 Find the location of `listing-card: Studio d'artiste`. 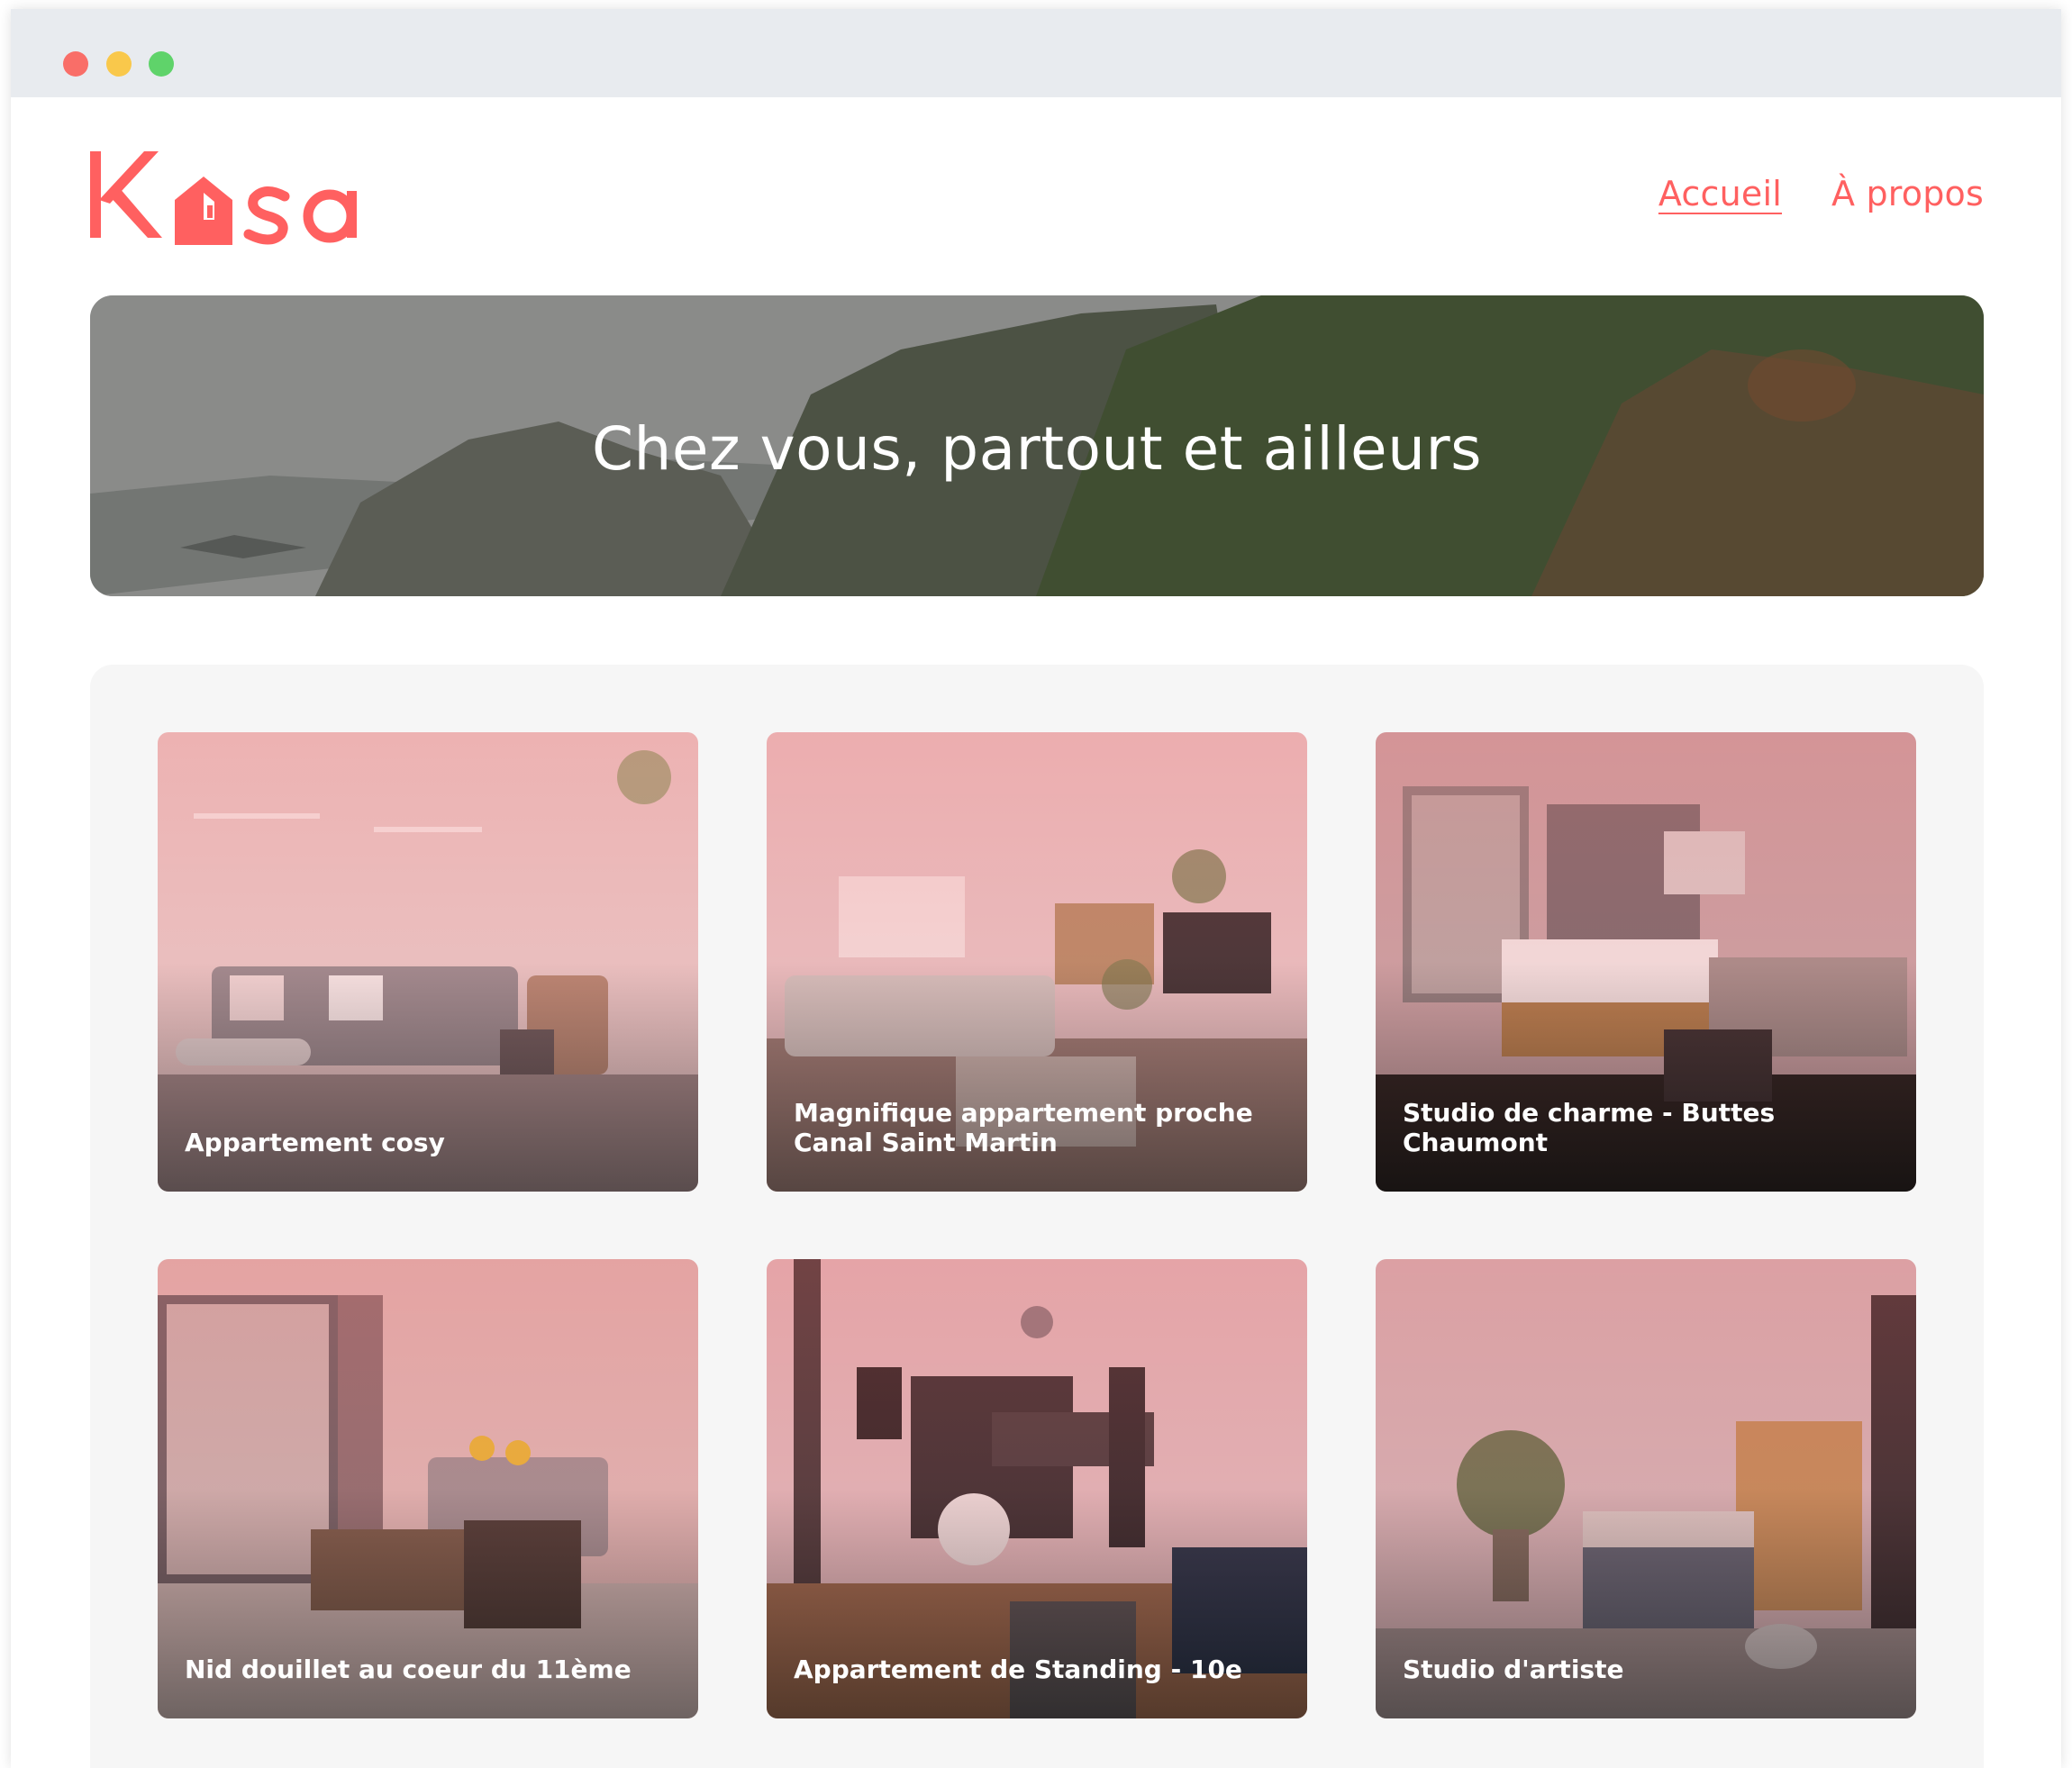

listing-card: Studio d'artiste is located at coordinates (1646, 1488).